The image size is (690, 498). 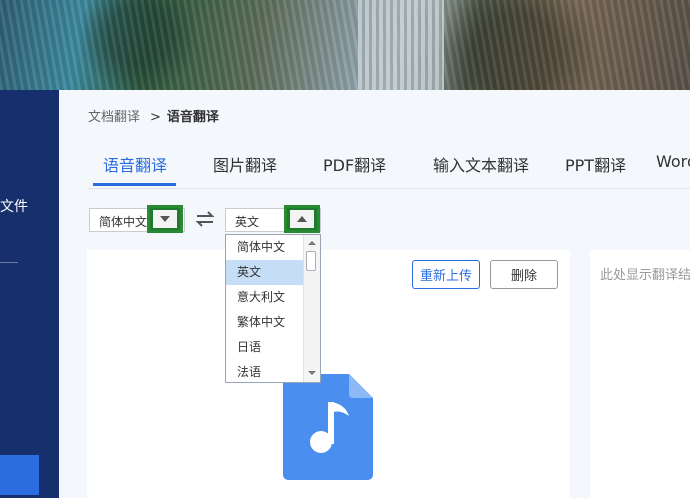 I want to click on breadcrumb-parent: 文档翻译, so click(x=114, y=117).